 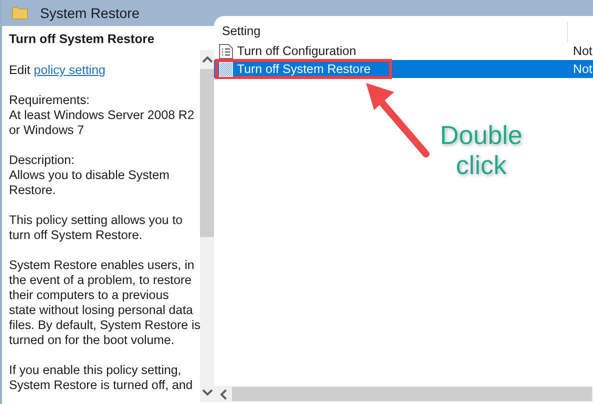 What do you see at coordinates (241, 33) in the screenshot?
I see `column-header: Setting` at bounding box center [241, 33].